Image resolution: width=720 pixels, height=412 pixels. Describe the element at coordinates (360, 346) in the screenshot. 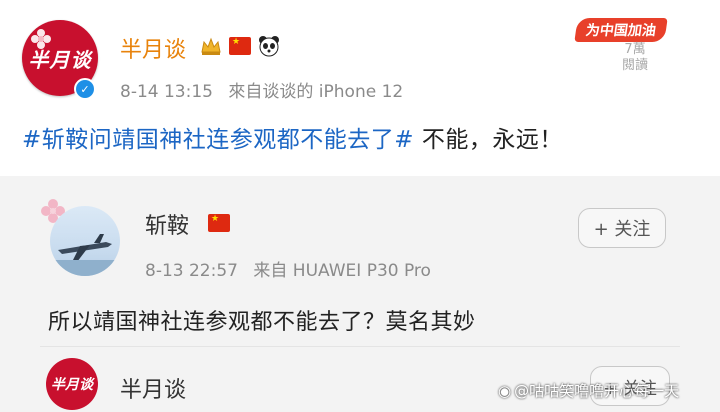

I see `divider` at that location.